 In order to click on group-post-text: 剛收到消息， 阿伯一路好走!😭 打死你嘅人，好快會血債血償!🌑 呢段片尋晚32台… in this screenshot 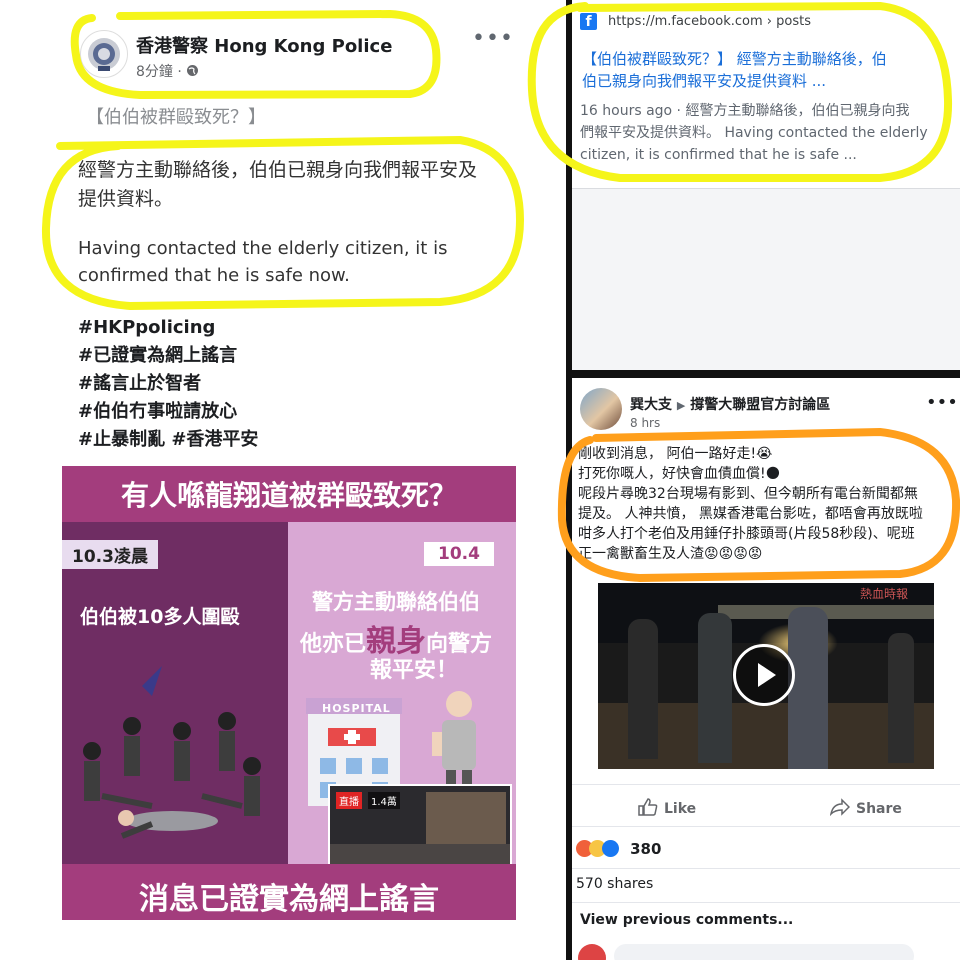, I will do `click(767, 504)`.